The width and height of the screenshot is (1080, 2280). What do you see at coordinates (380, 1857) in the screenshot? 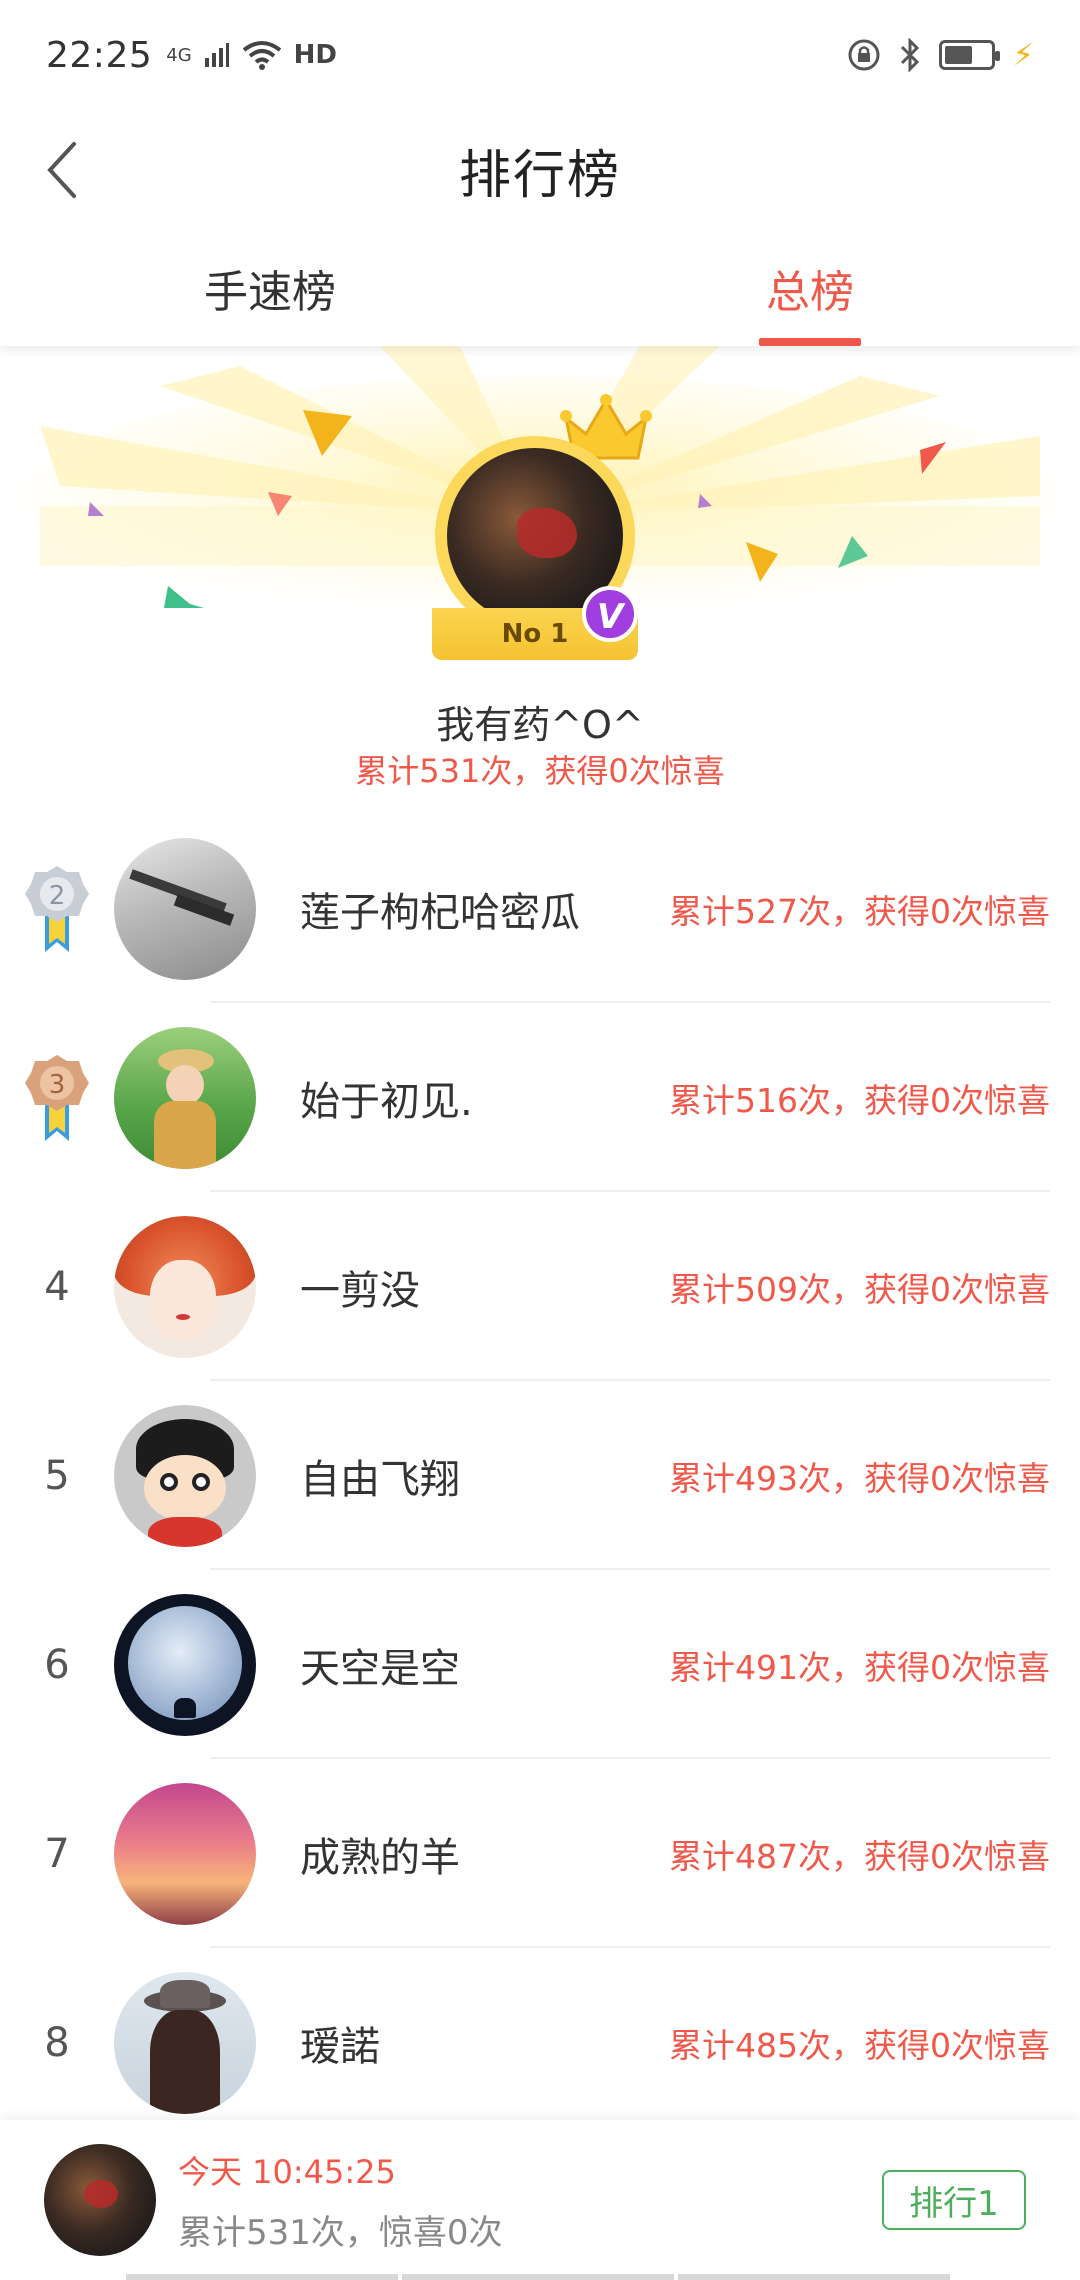
I see `user-name: 成熟的羊` at bounding box center [380, 1857].